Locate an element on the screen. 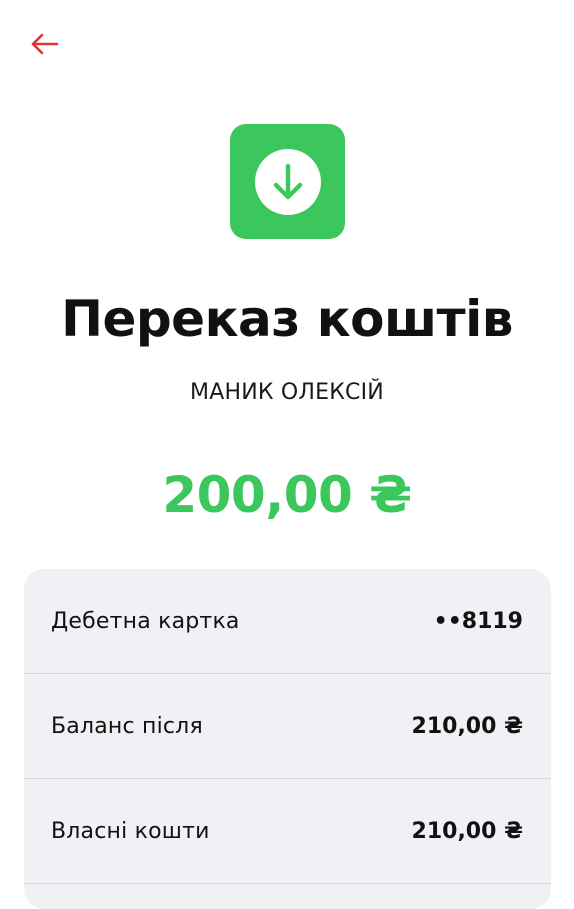 The height and width of the screenshot is (909, 574). detail-value: ••8119 is located at coordinates (478, 621).